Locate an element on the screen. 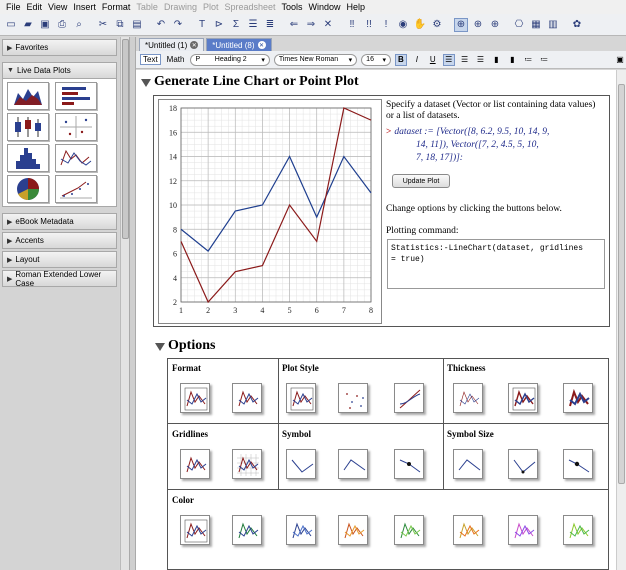 The height and width of the screenshot is (570, 626). pie-chart-icon is located at coordinates (28, 189).